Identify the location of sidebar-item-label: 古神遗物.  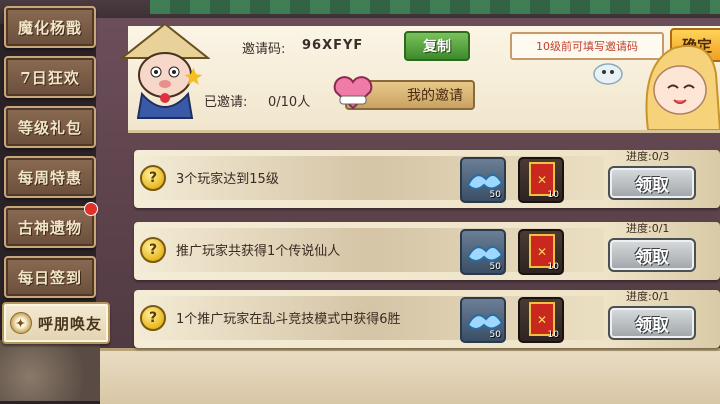
(49, 227).